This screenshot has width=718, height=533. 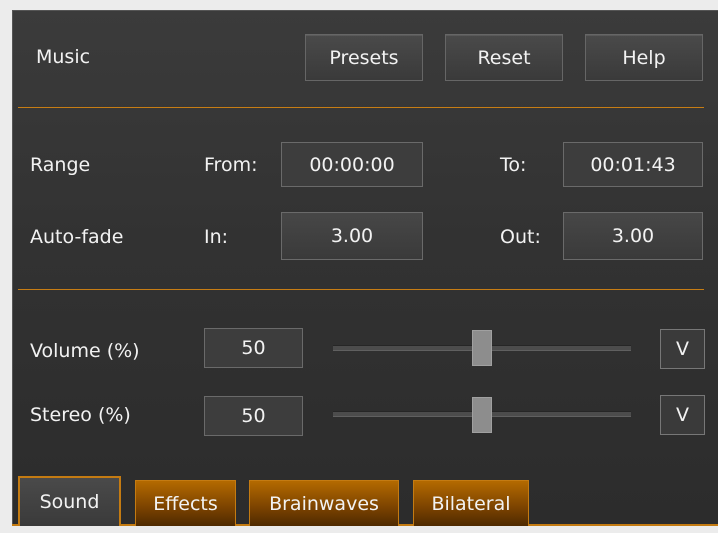 What do you see at coordinates (60, 165) in the screenshot?
I see `range-label: Range` at bounding box center [60, 165].